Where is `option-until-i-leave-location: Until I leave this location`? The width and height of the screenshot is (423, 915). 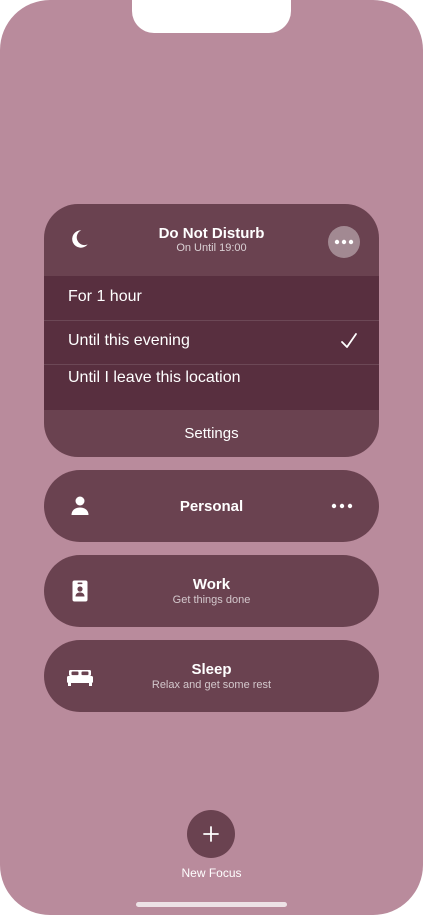
option-until-i-leave-location: Until I leave this location is located at coordinates (211, 387).